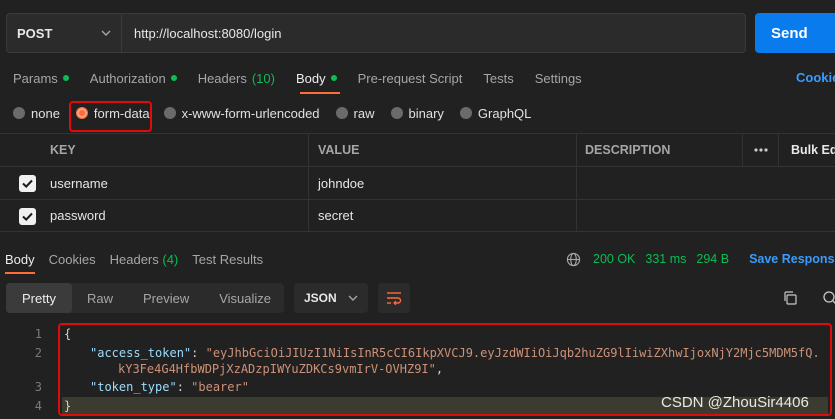  I want to click on tab-count: (4), so click(170, 259).